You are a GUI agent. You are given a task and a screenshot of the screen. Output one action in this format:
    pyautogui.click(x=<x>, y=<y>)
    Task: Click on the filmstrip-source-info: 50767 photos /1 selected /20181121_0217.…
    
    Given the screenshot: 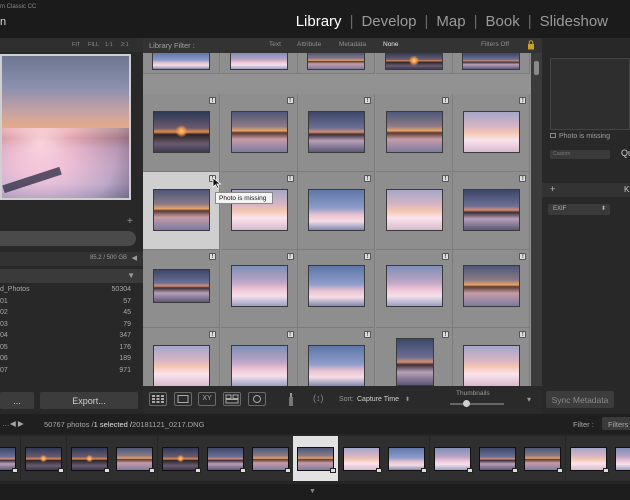 What is the action you would take?
    pyautogui.click(x=124, y=424)
    